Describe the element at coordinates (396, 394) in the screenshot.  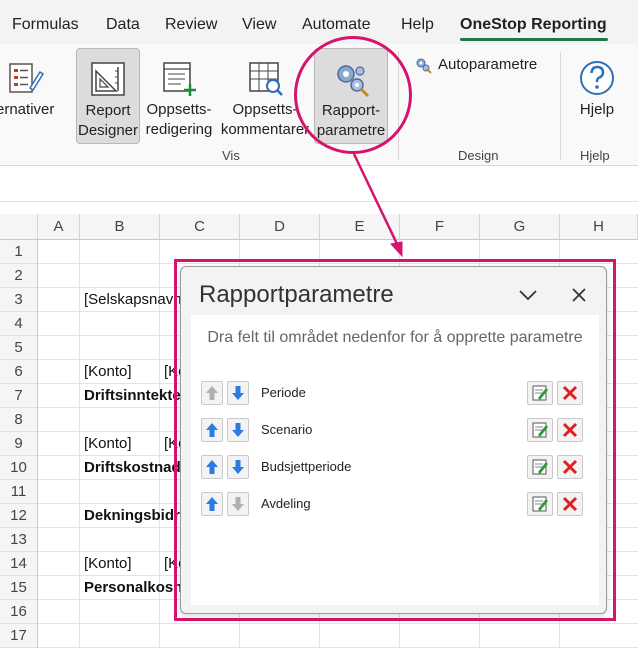
I see `parameter-row: Periode` at that location.